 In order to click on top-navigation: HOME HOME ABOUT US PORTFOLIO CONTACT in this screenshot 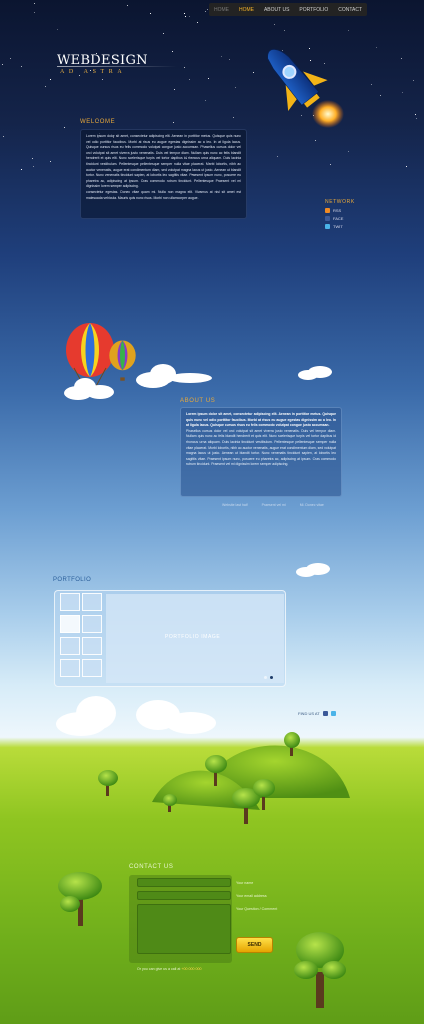, I will do `click(288, 9)`.